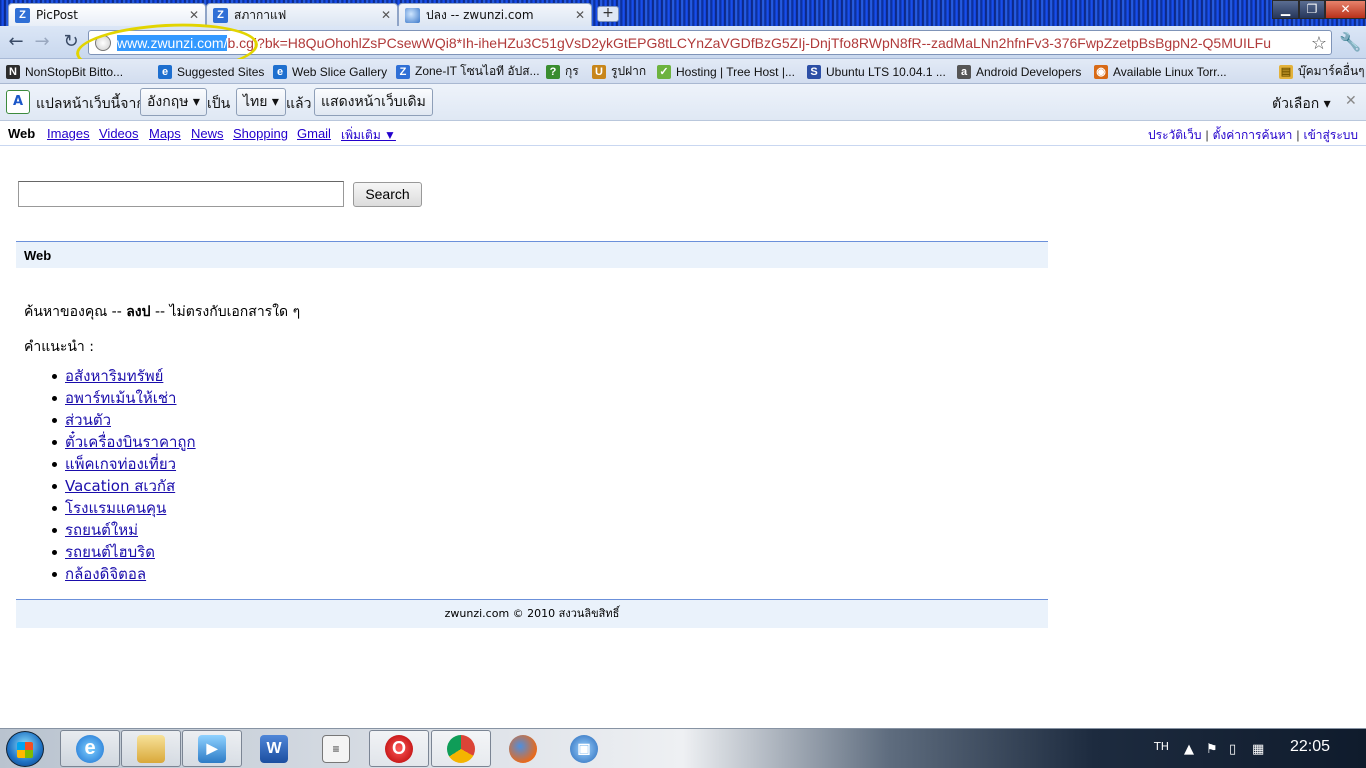 The image size is (1366, 768). What do you see at coordinates (90, 748) in the screenshot?
I see `taskbar-ie: e` at bounding box center [90, 748].